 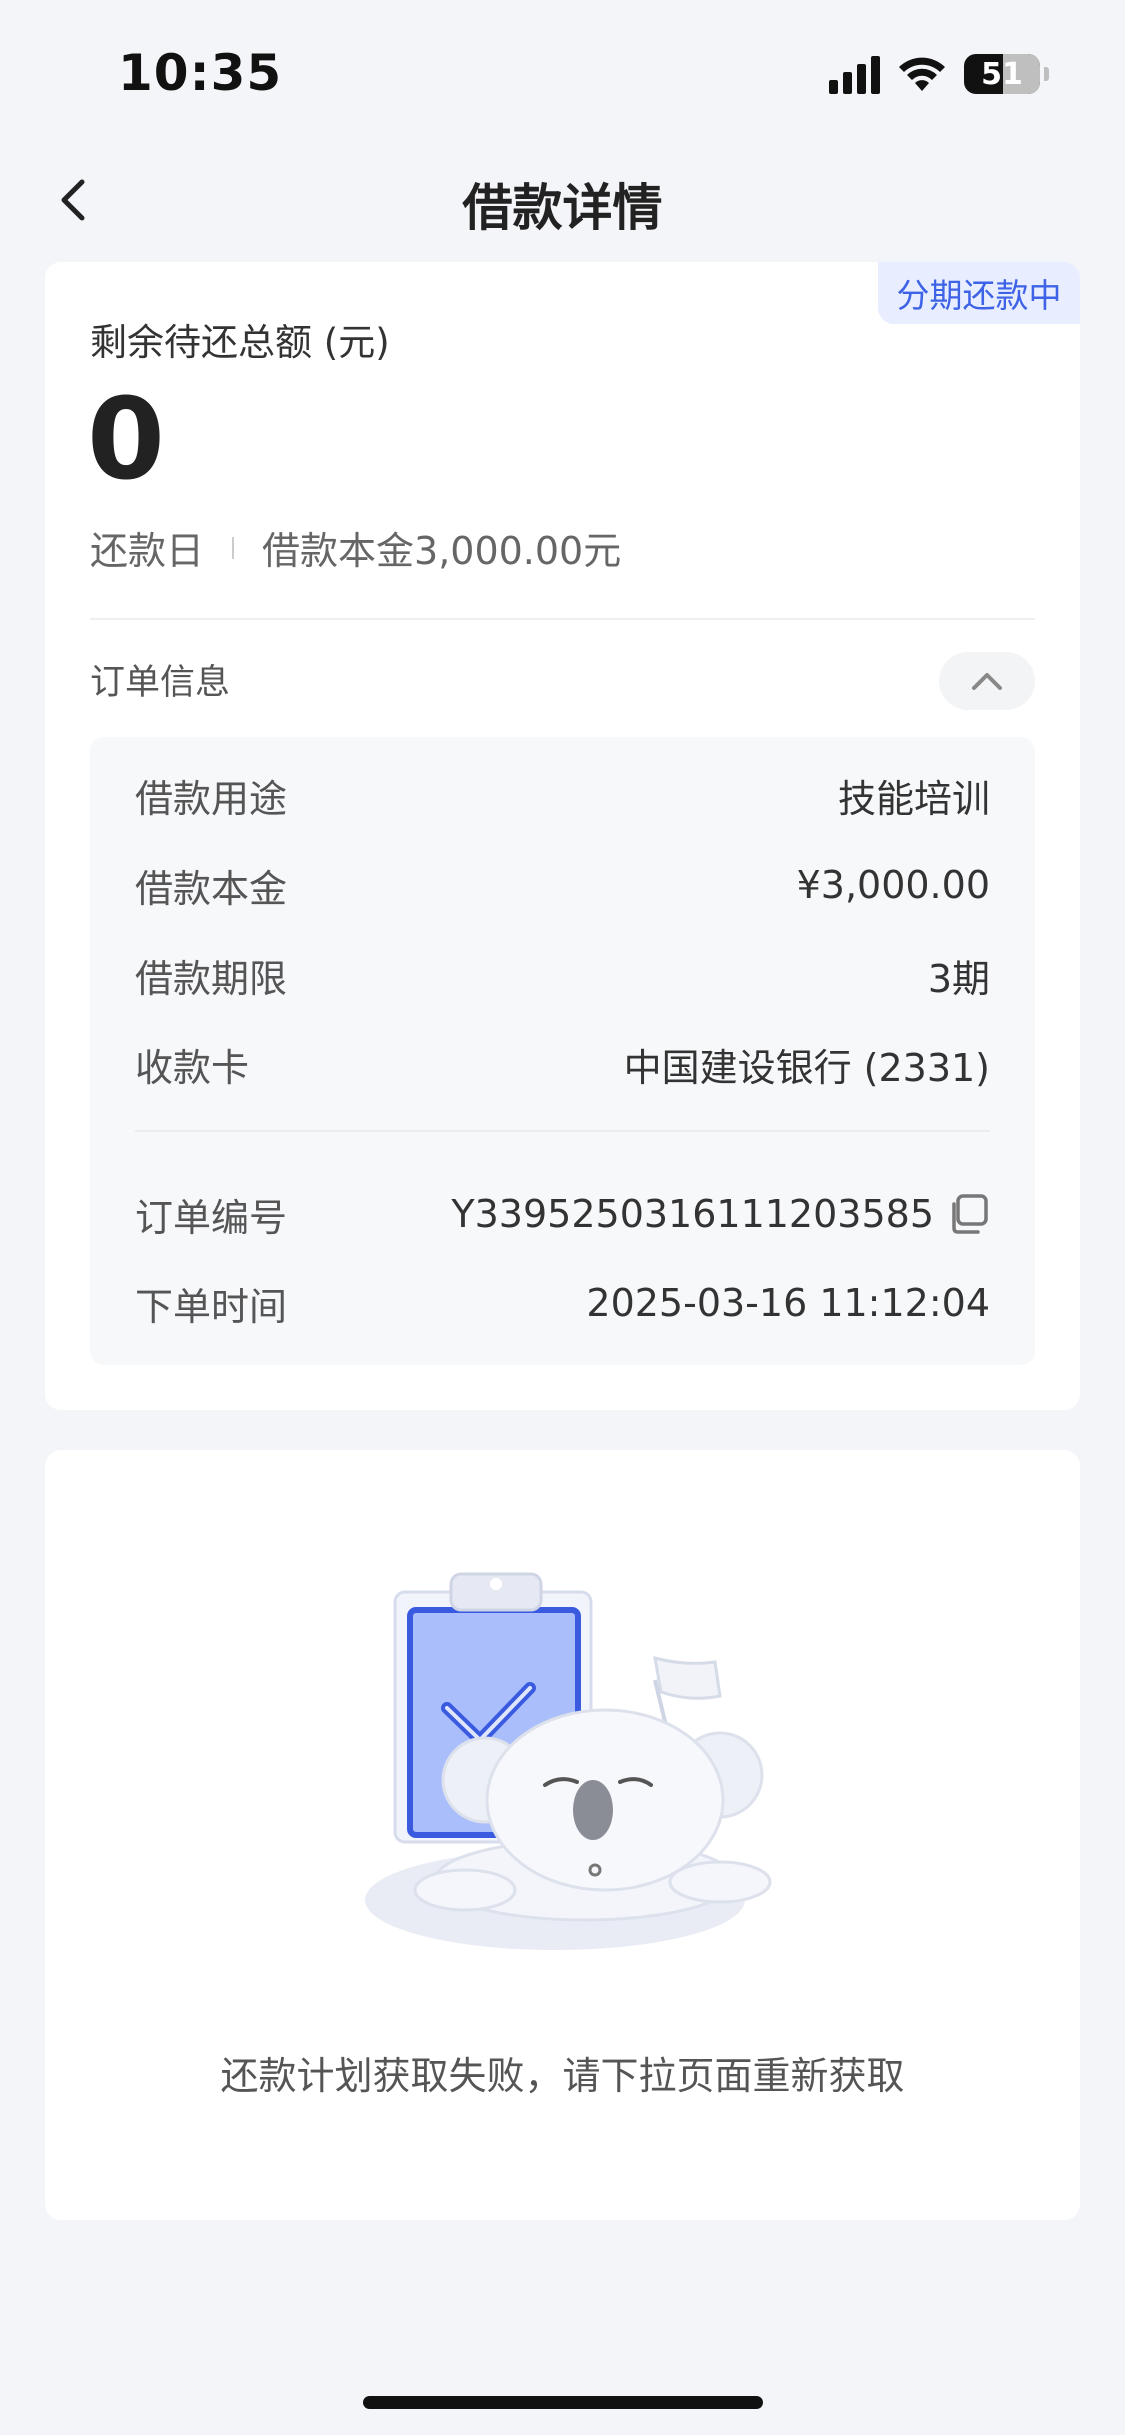 I want to click on detail-value: ¥3,000.00, so click(x=893, y=885).